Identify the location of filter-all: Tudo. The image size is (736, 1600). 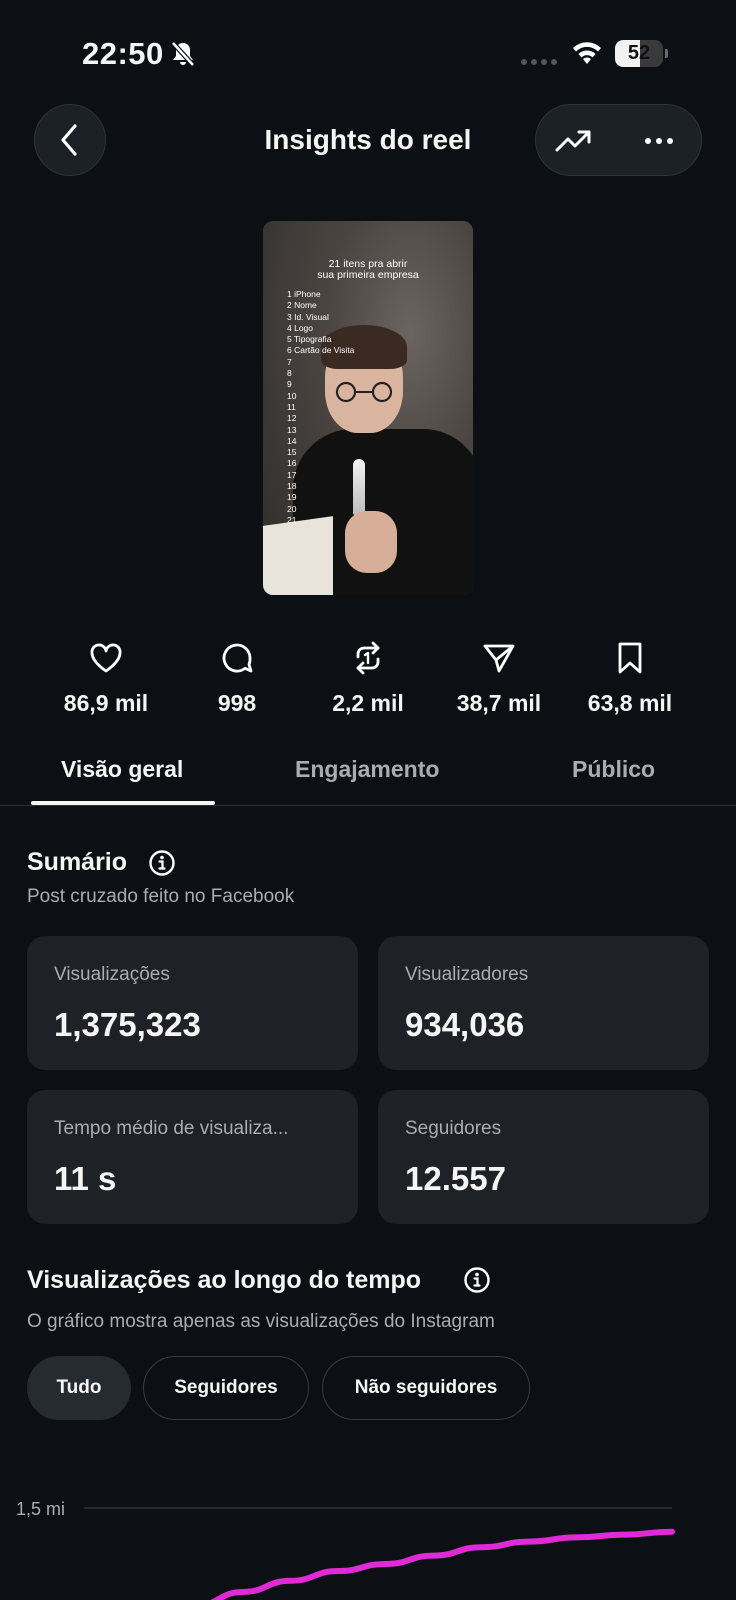
(79, 1388).